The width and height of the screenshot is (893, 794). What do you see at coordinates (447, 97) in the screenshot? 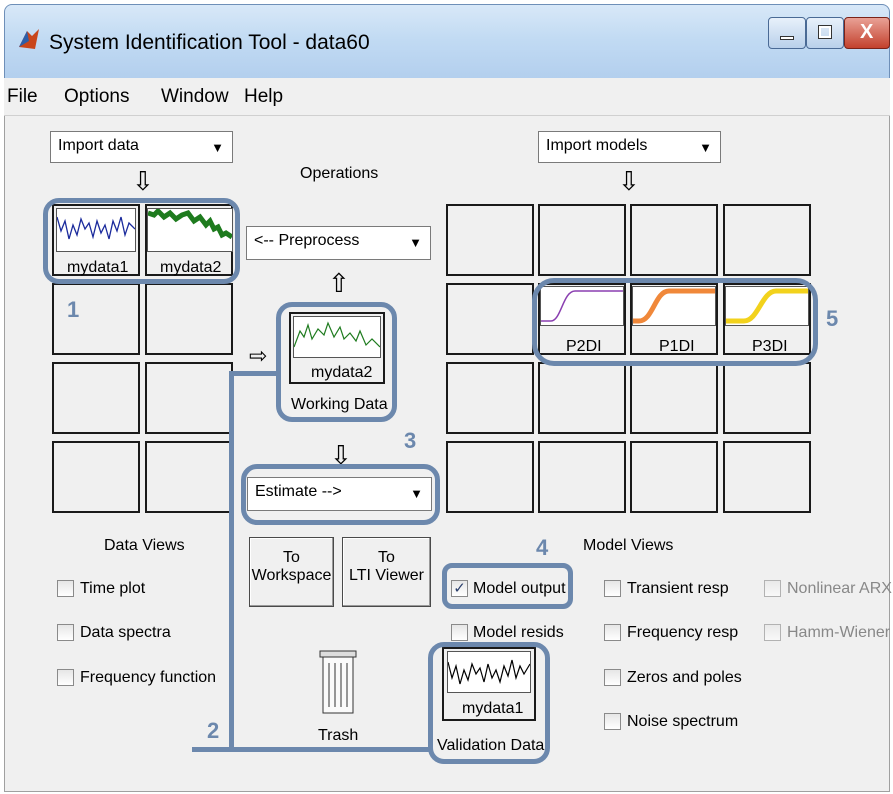
I see `menu-bar: File Options Window Help` at bounding box center [447, 97].